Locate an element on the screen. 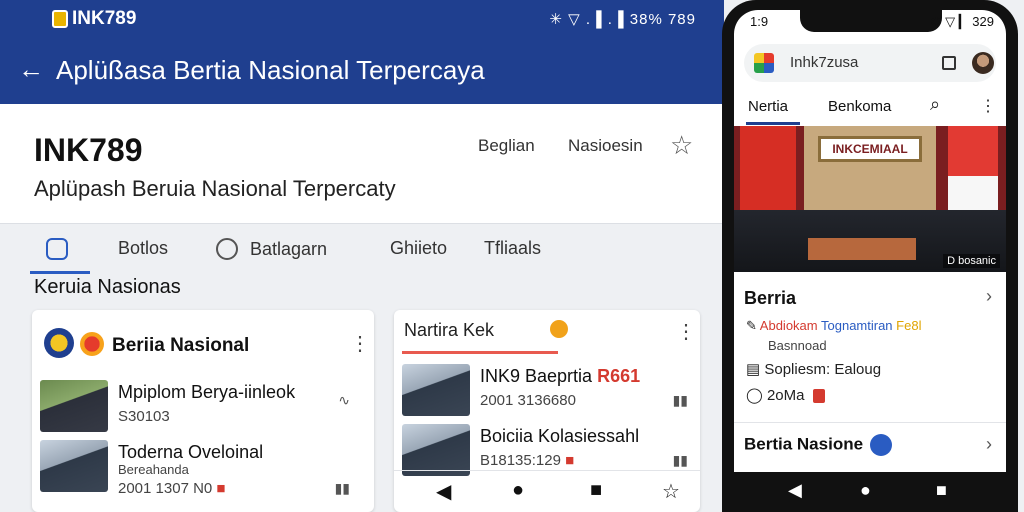 The height and width of the screenshot is (512, 1024). news-meta-text: B18135:129 is located at coordinates (520, 460).